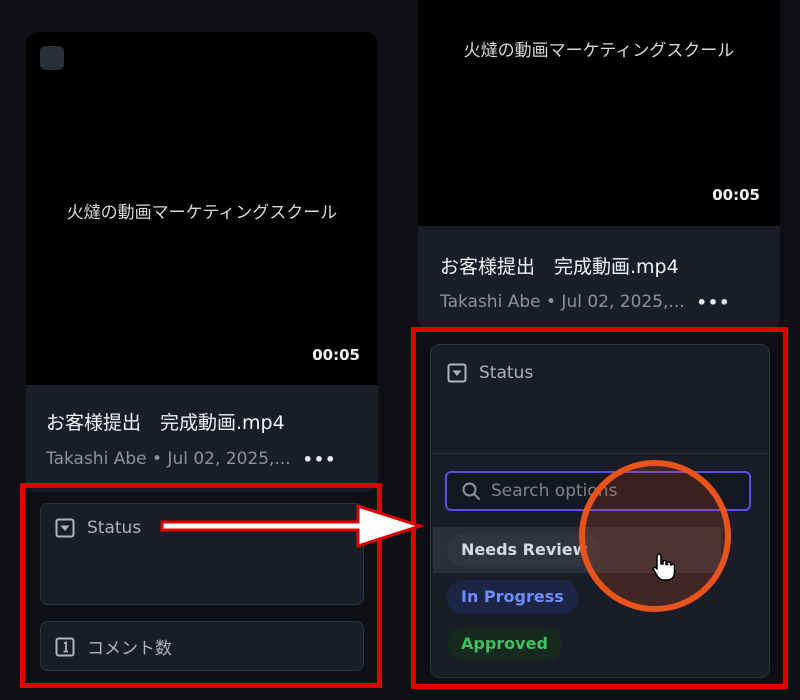  Describe the element at coordinates (165, 421) in the screenshot. I see `left-file-name: お客様提出 完成動画.mp4` at that location.